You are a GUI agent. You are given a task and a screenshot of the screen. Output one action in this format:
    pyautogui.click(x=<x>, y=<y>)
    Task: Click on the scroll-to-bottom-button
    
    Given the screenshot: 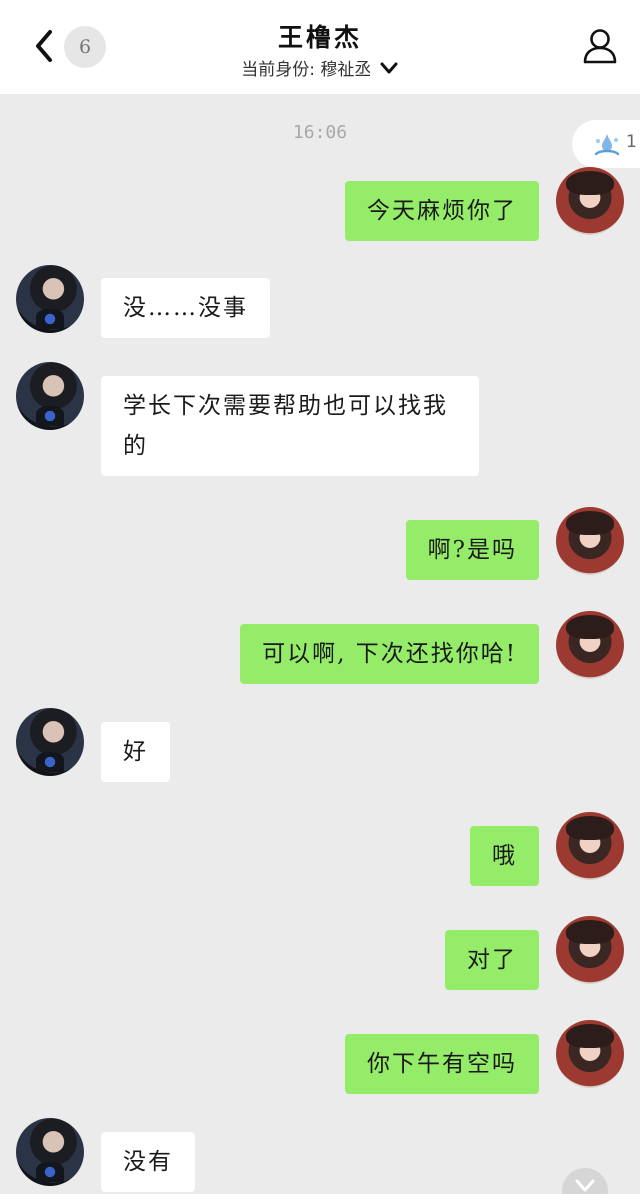 What is the action you would take?
    pyautogui.click(x=585, y=1181)
    